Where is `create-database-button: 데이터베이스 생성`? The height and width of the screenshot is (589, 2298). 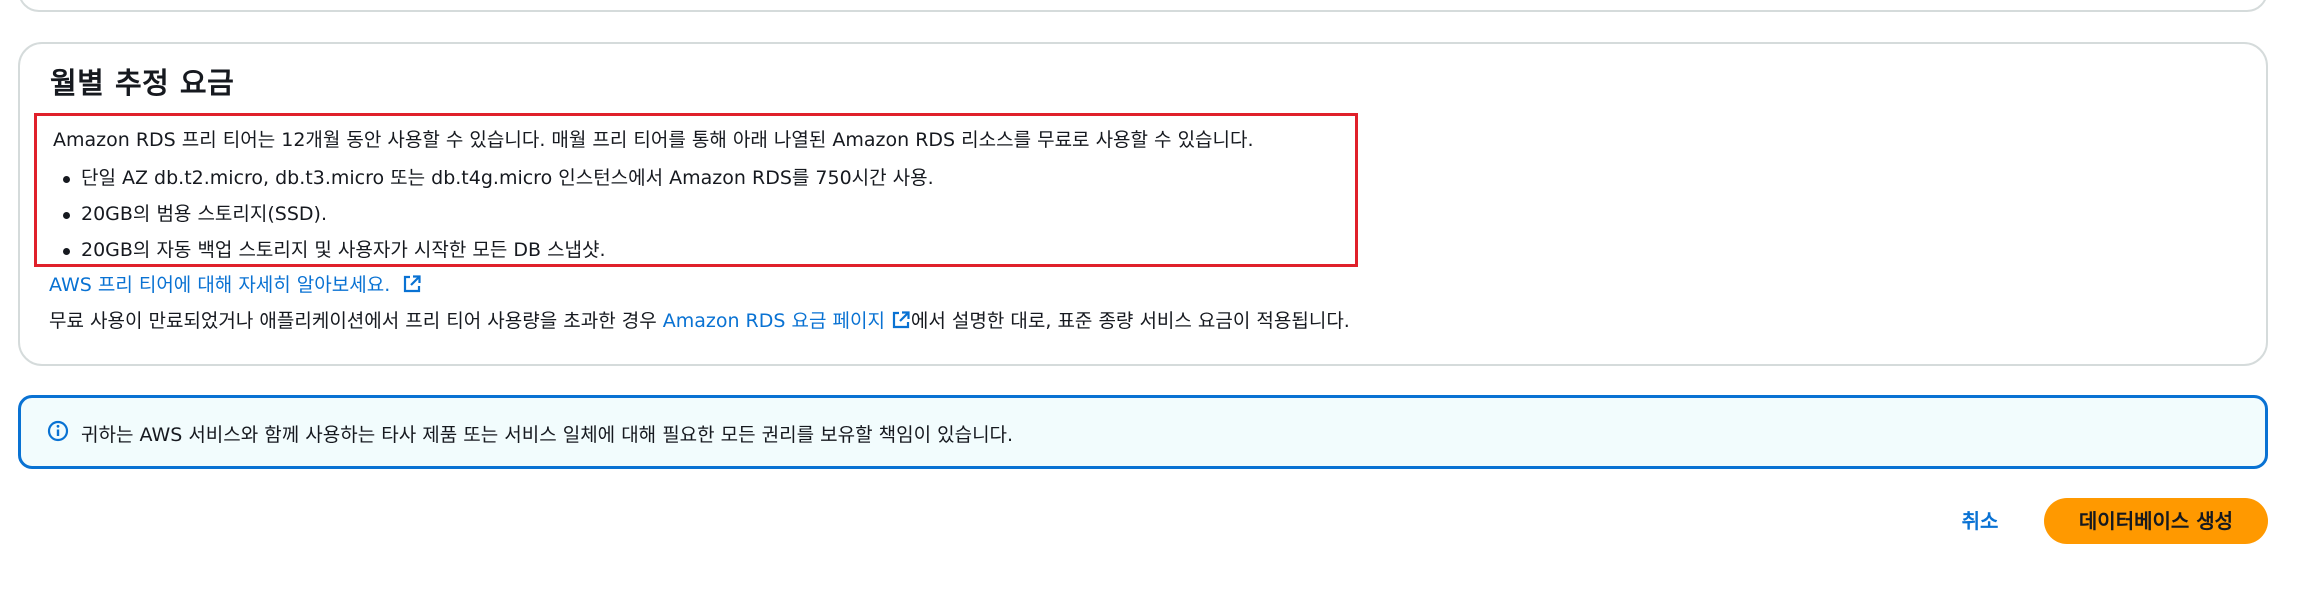 create-database-button: 데이터베이스 생성 is located at coordinates (2156, 521).